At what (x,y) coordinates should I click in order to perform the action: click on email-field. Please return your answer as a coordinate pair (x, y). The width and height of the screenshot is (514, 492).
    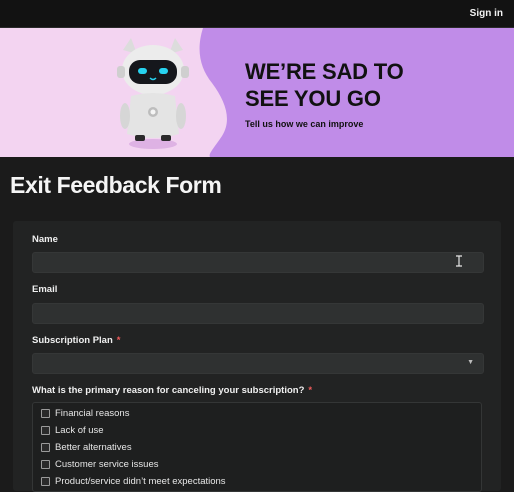
    Looking at the image, I should click on (258, 313).